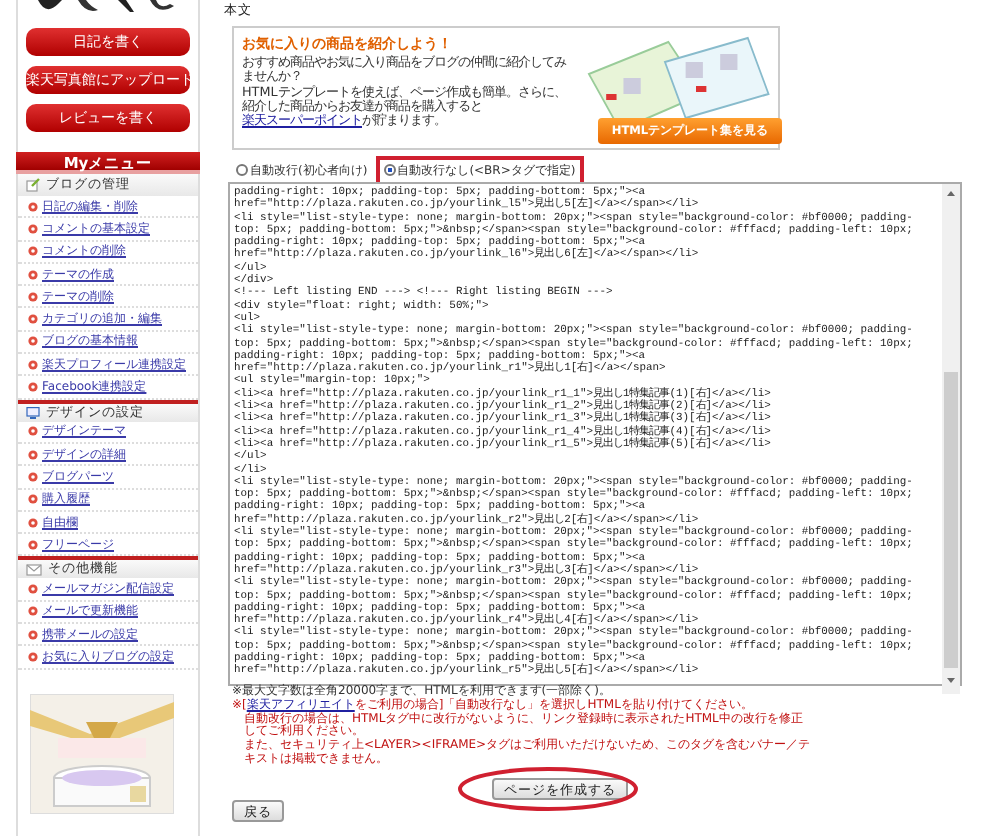  I want to click on scrollbar, so click(951, 439).